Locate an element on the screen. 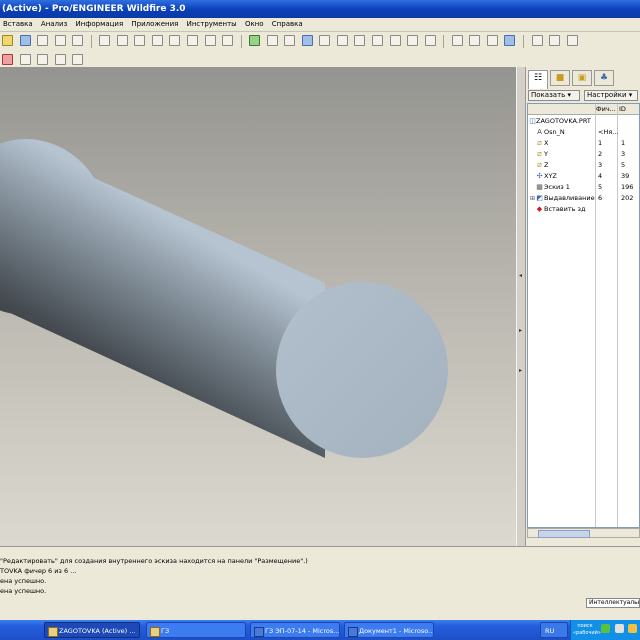 The width and height of the screenshot is (640, 640). menu-help: Справка is located at coordinates (287, 24).